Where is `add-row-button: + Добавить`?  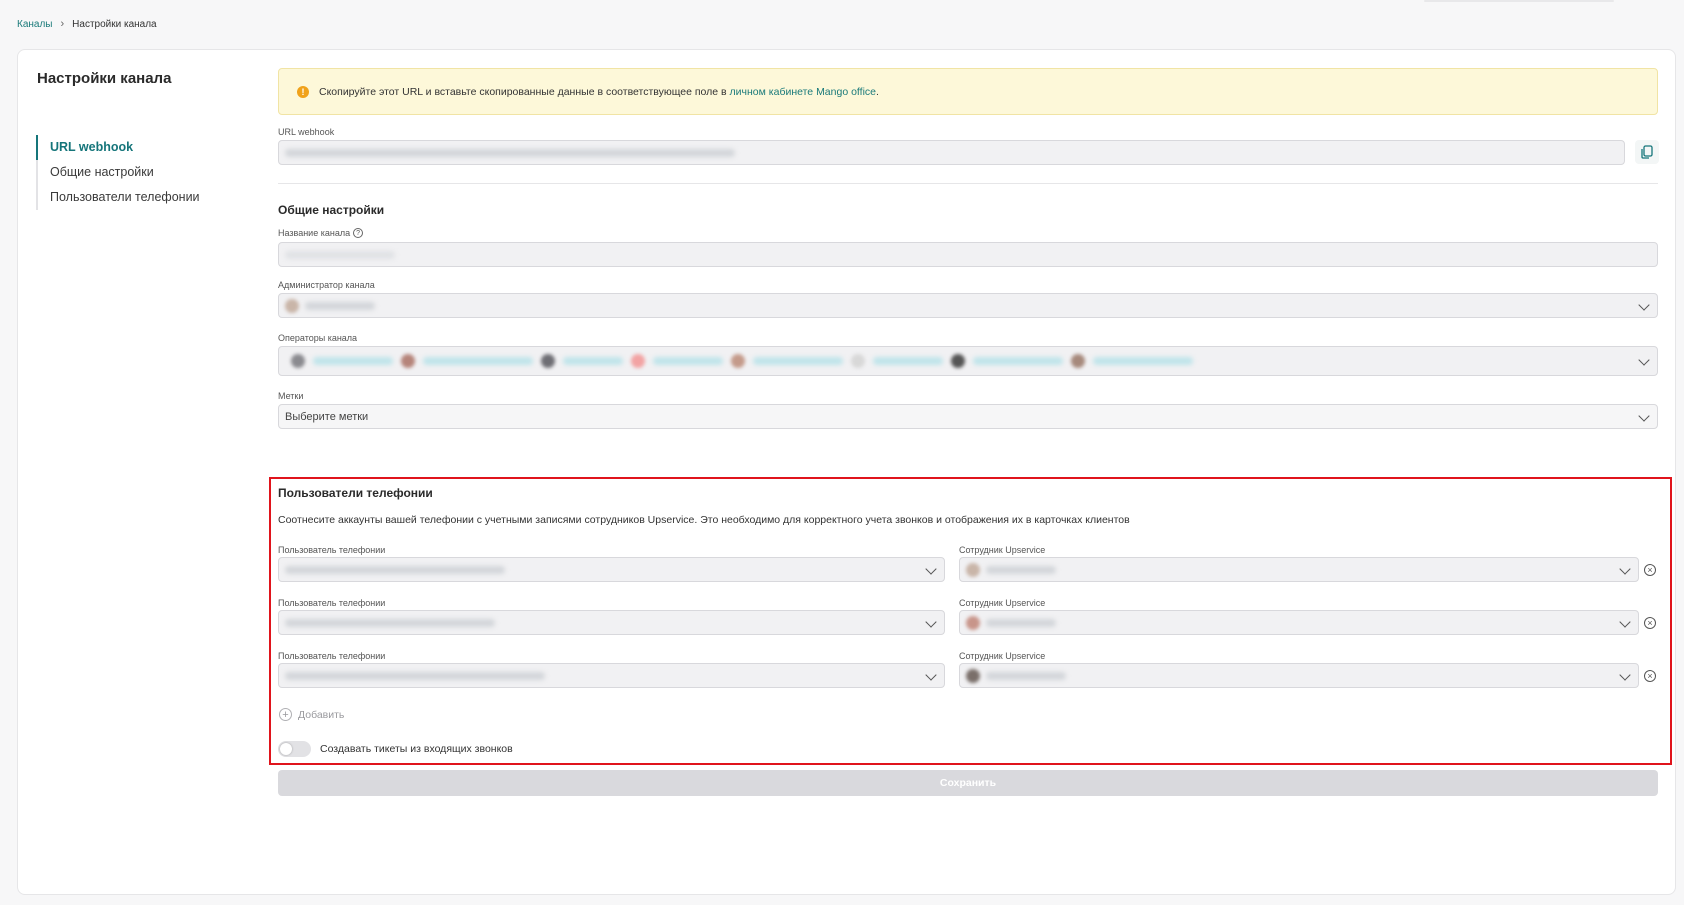
add-row-button: + Добавить is located at coordinates (311, 714).